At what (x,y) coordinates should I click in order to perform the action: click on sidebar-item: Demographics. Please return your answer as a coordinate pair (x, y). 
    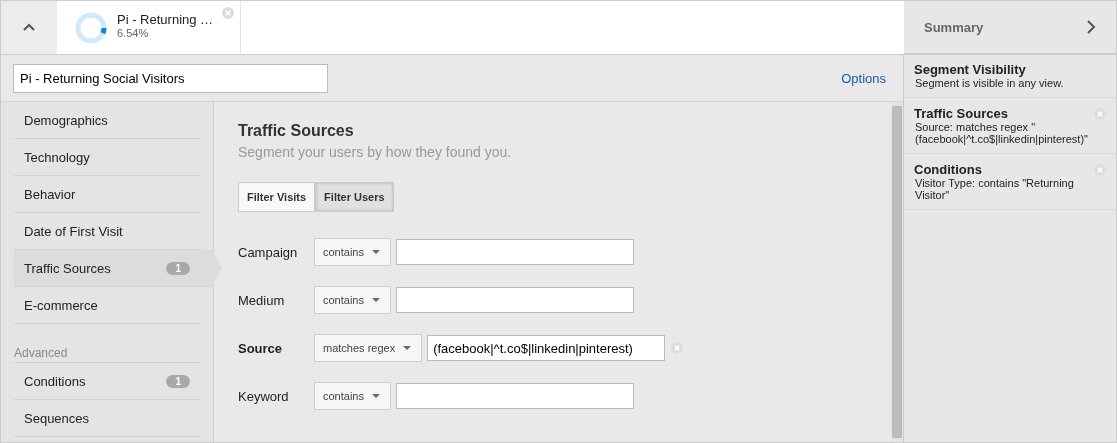
    Looking at the image, I should click on (107, 120).